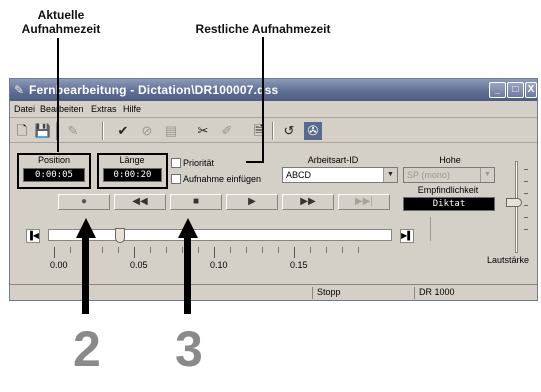  What do you see at coordinates (227, 131) in the screenshot?
I see `edit-icon: ✐` at bounding box center [227, 131].